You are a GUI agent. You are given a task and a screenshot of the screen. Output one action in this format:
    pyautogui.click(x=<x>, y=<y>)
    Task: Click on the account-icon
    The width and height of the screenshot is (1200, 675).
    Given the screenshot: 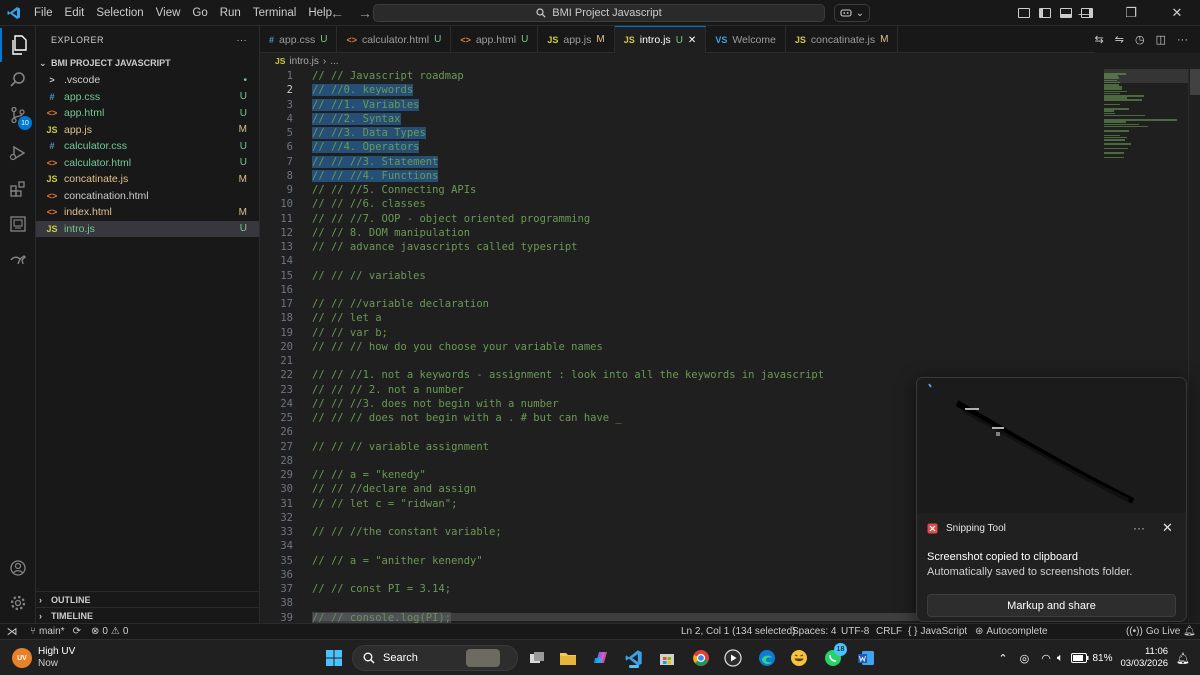 What is the action you would take?
    pyautogui.click(x=18, y=568)
    